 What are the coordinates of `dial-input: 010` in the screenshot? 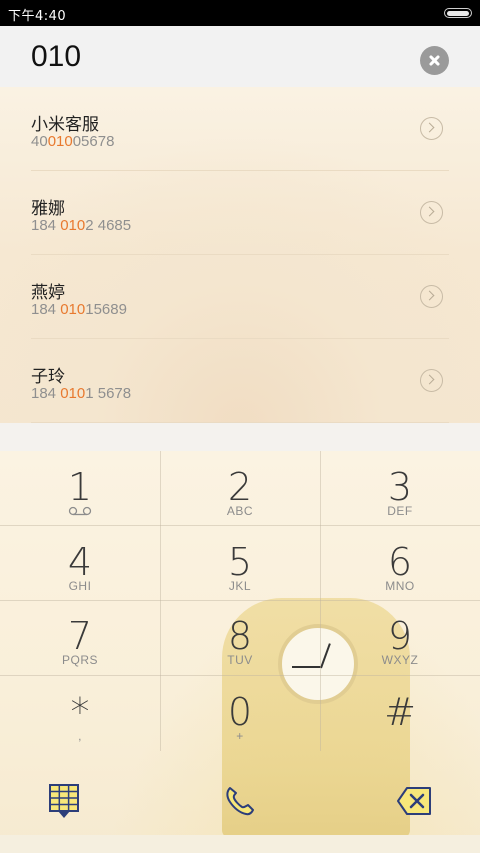 It's located at (56, 57).